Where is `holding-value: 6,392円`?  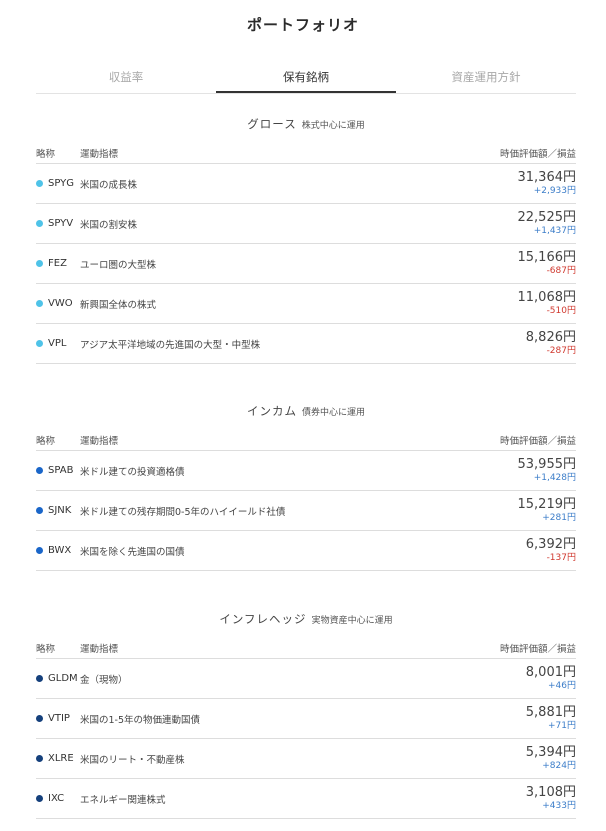 holding-value: 6,392円 is located at coordinates (550, 544).